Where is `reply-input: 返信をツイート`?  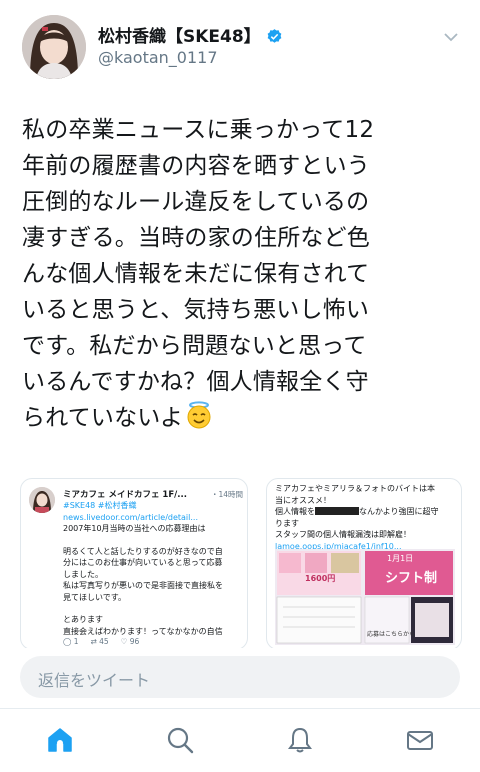
reply-input: 返信をツイート is located at coordinates (240, 677).